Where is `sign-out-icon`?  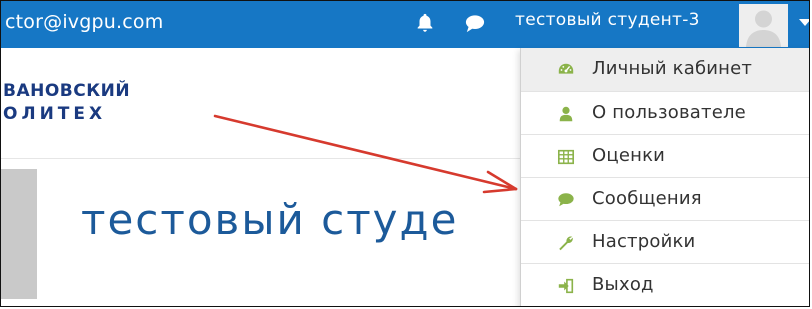 sign-out-icon is located at coordinates (566, 286).